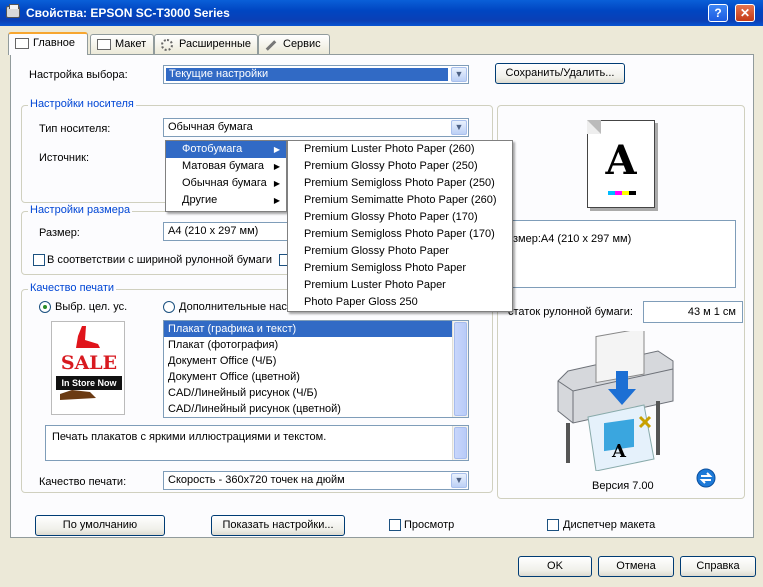 The width and height of the screenshot is (763, 587). Describe the element at coordinates (400, 285) in the screenshot. I see `submenu-item: Premium Luster Photo Paper` at that location.